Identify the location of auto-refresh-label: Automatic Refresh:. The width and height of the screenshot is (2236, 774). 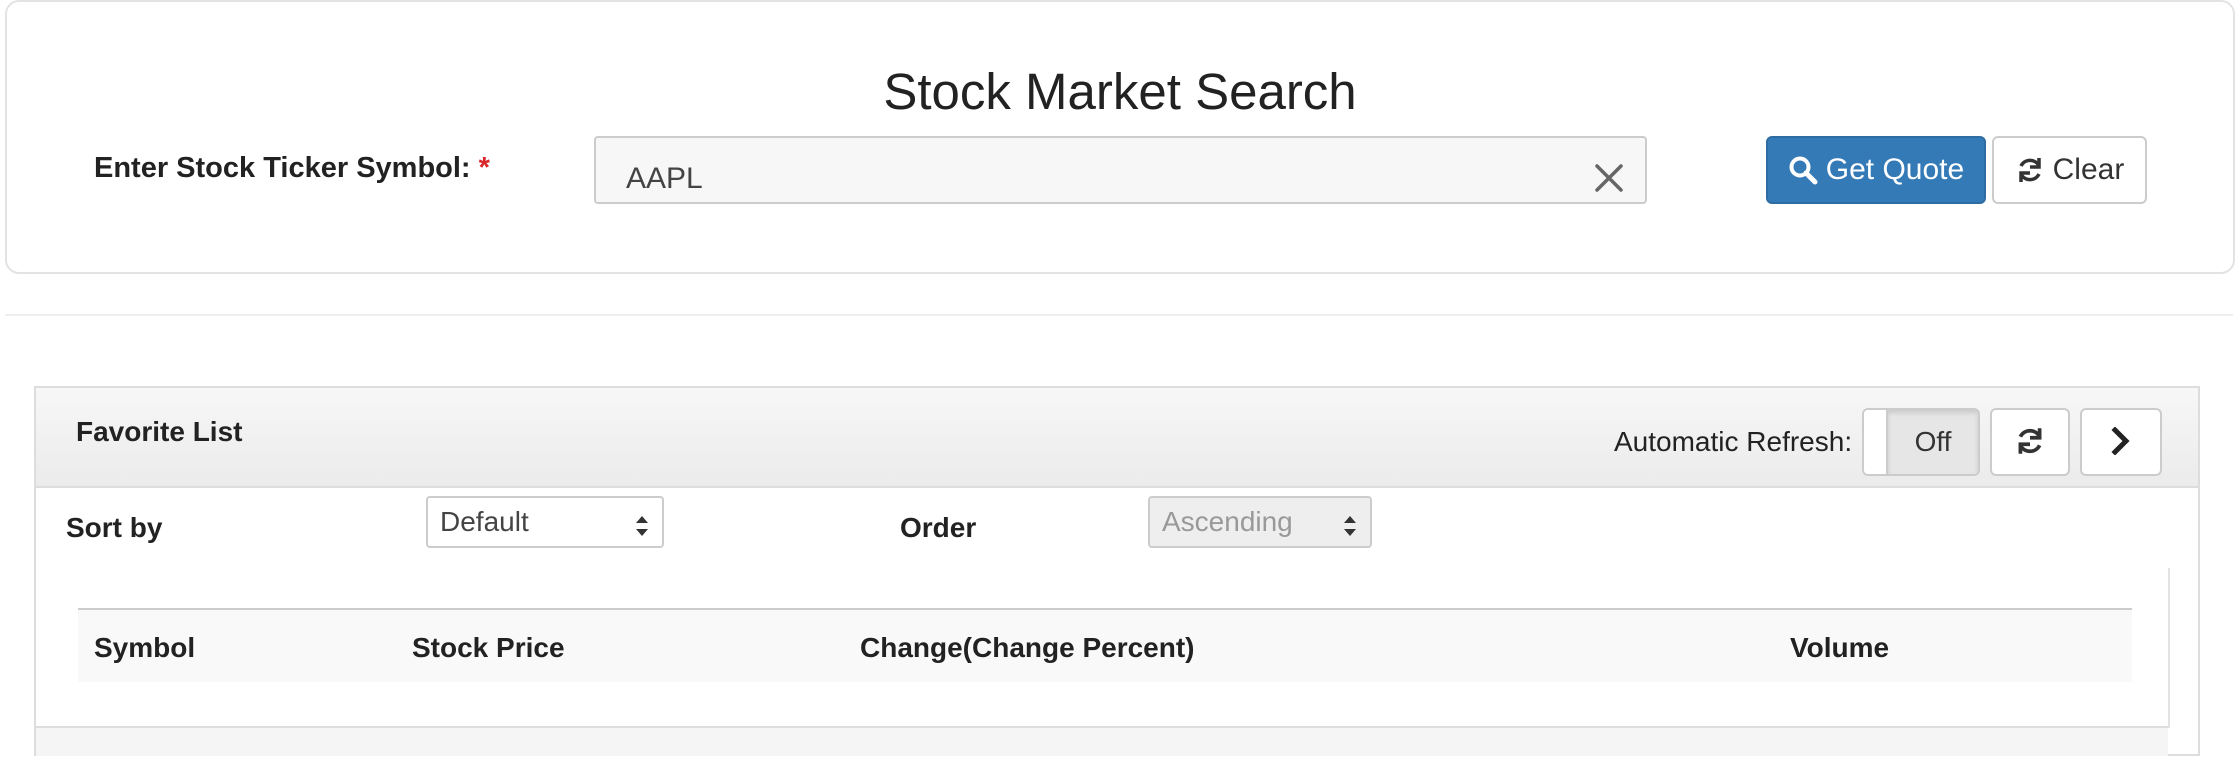
(1733, 441).